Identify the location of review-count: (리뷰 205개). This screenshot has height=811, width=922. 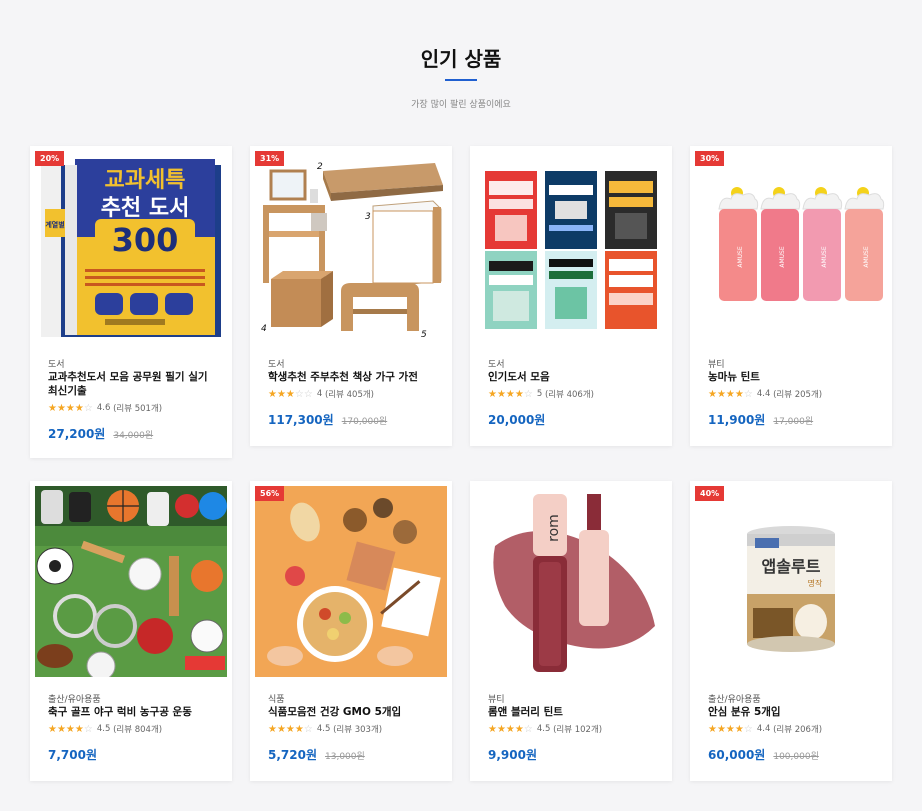
(798, 395).